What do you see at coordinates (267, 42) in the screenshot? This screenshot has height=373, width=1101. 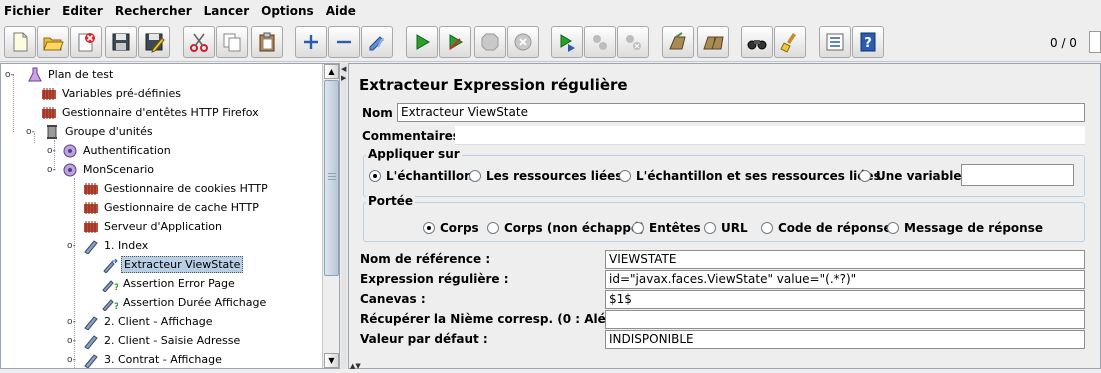 I see `paste-button` at bounding box center [267, 42].